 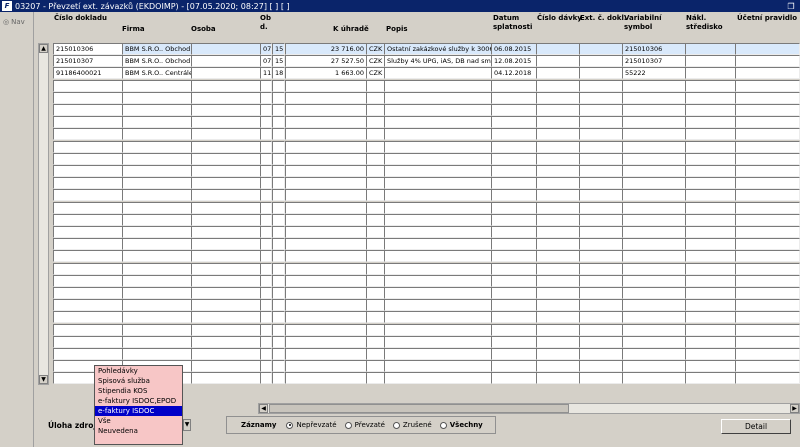 I want to click on cell-datum: 06.08.2015, so click(x=514, y=49).